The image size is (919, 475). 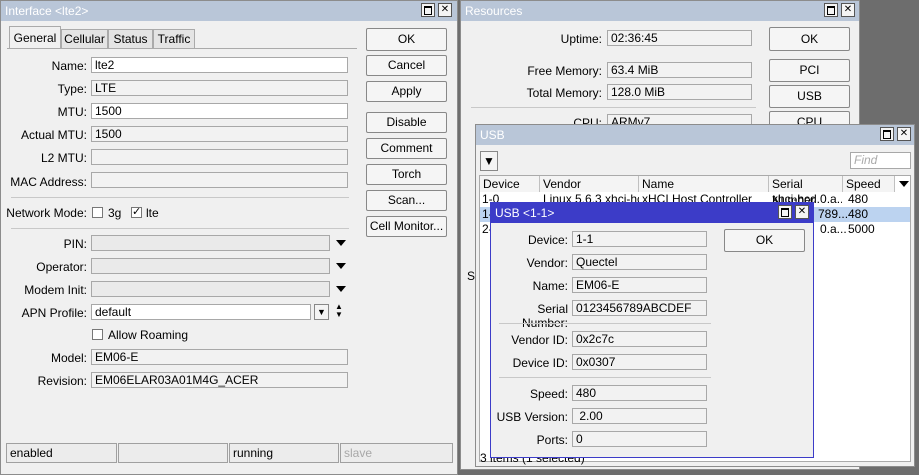 I want to click on operator-field, so click(x=210, y=266).